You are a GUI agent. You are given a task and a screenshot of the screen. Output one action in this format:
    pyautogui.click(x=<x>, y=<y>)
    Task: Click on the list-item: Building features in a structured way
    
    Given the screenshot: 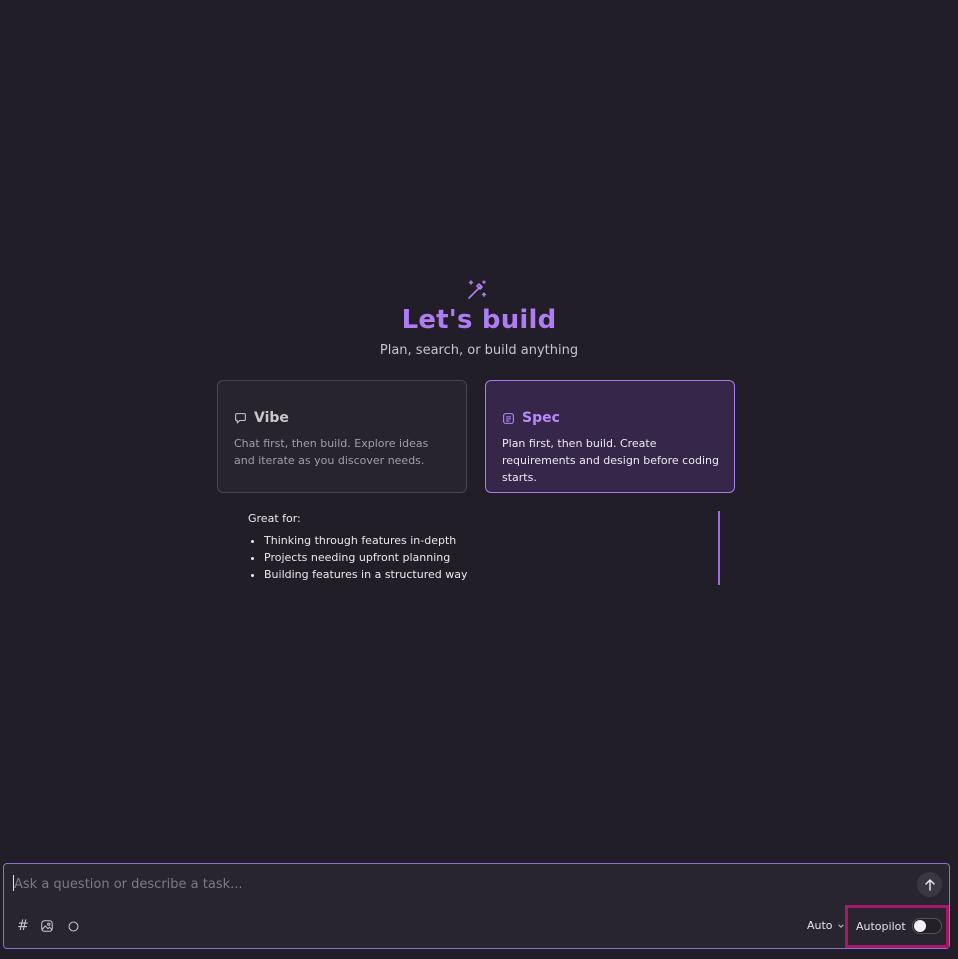 What is the action you would take?
    pyautogui.click(x=365, y=574)
    